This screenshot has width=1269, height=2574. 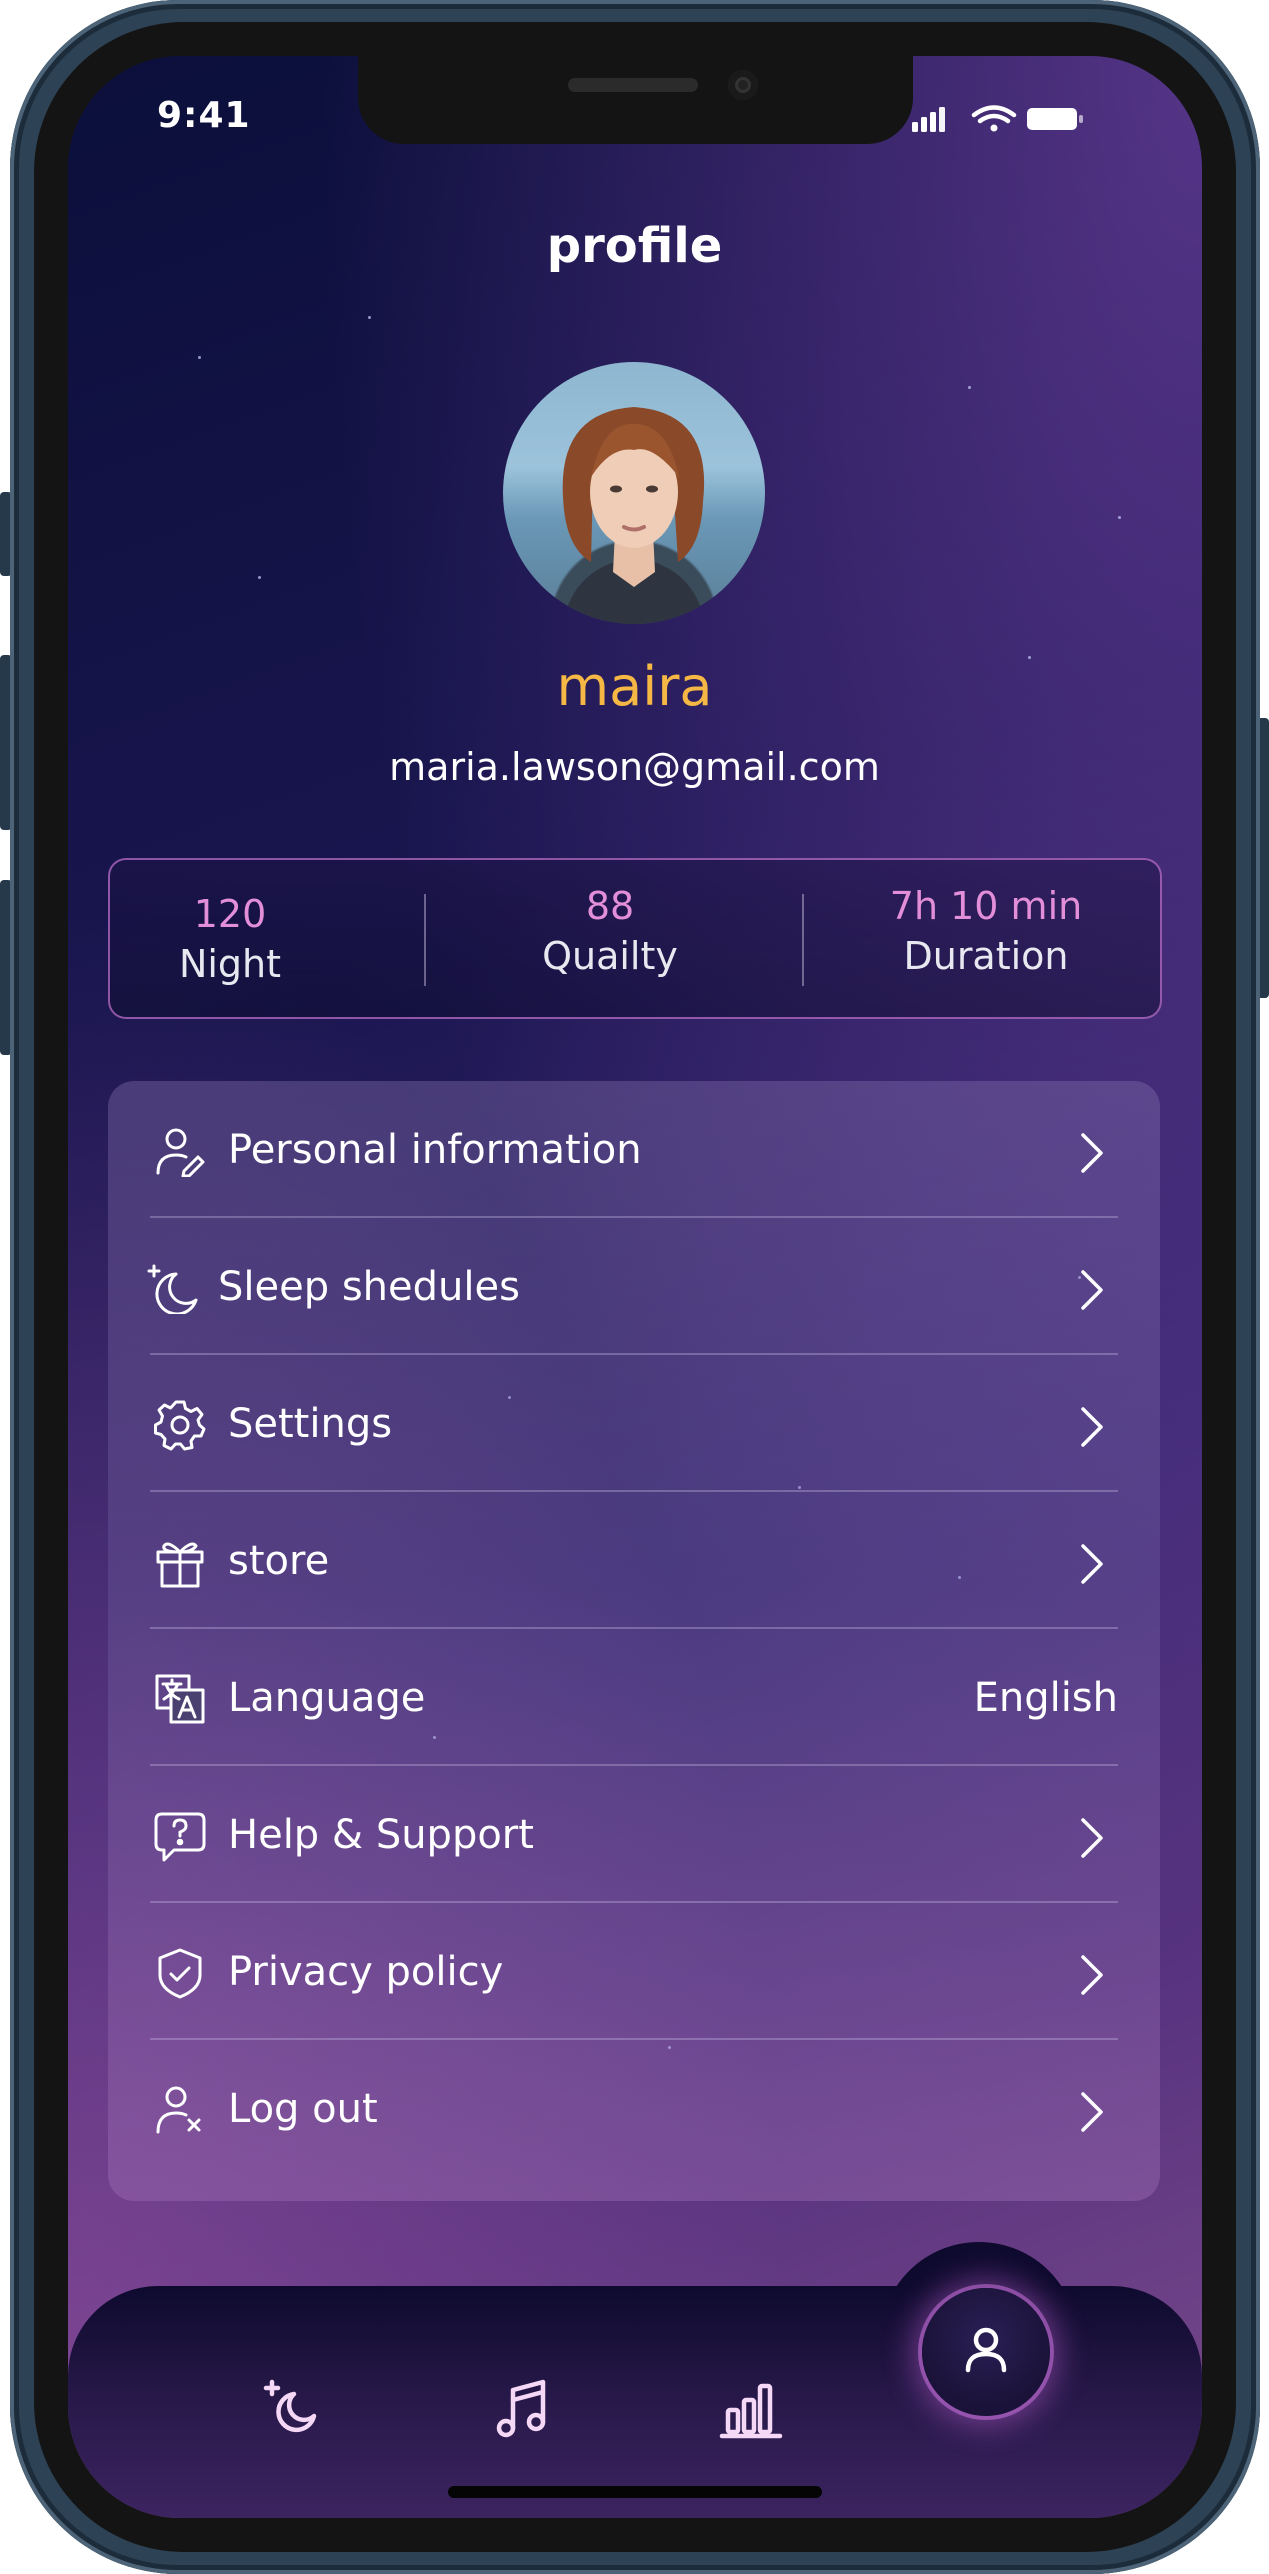 I want to click on stat-duration: 7h 10 min Duration, so click(x=986, y=938).